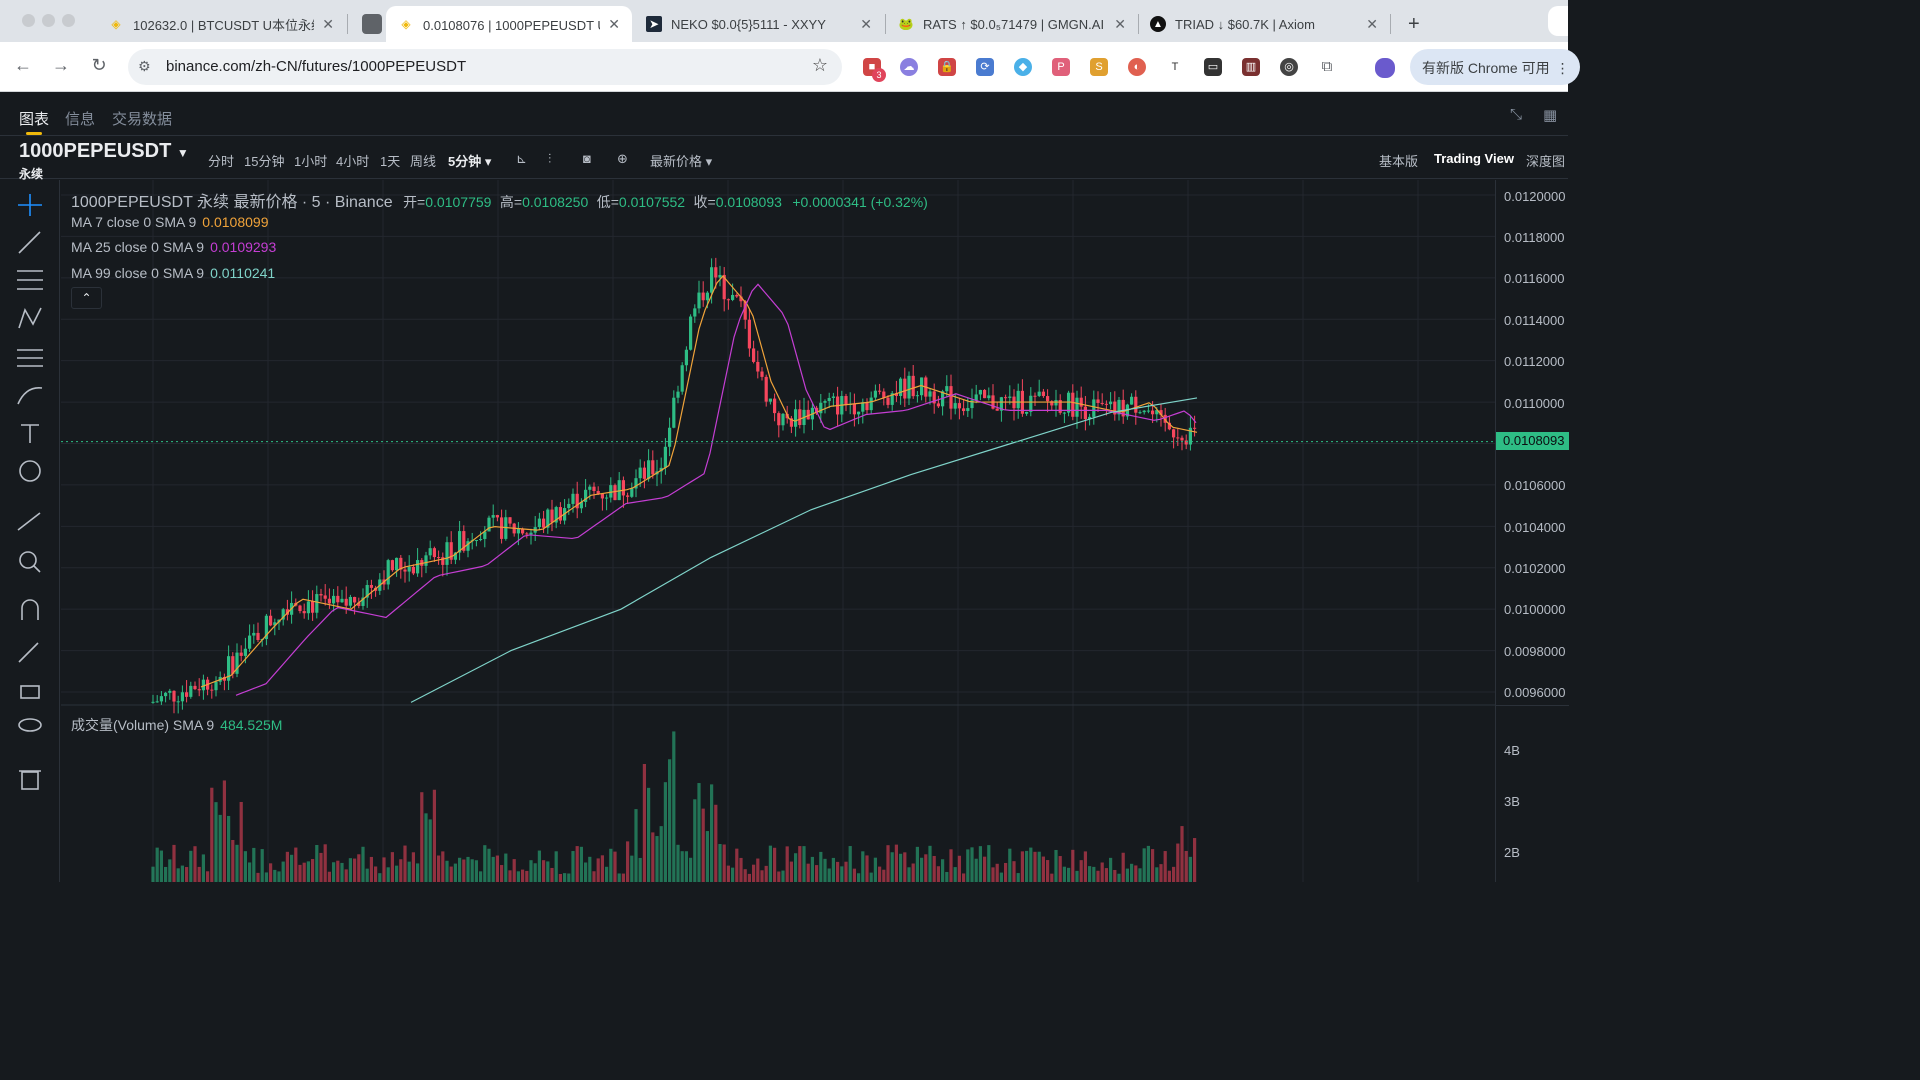 This screenshot has width=1920, height=1080. I want to click on extension-t-icon: T, so click(1175, 67).